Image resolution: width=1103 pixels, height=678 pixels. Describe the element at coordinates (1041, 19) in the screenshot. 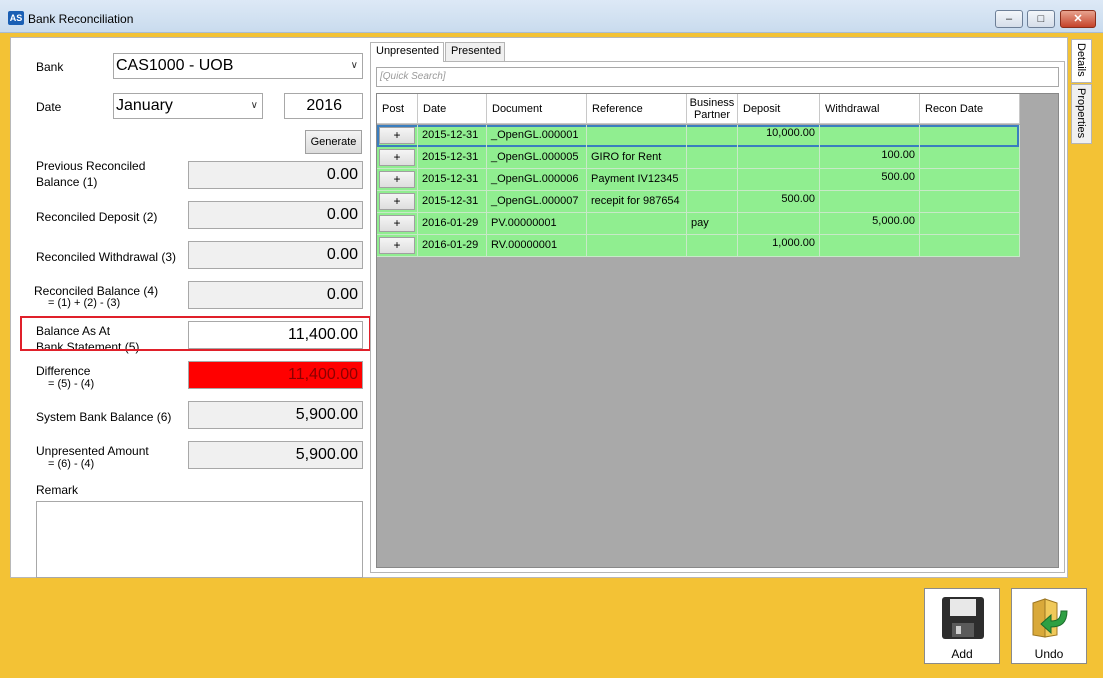

I see `maximize-button: □` at that location.